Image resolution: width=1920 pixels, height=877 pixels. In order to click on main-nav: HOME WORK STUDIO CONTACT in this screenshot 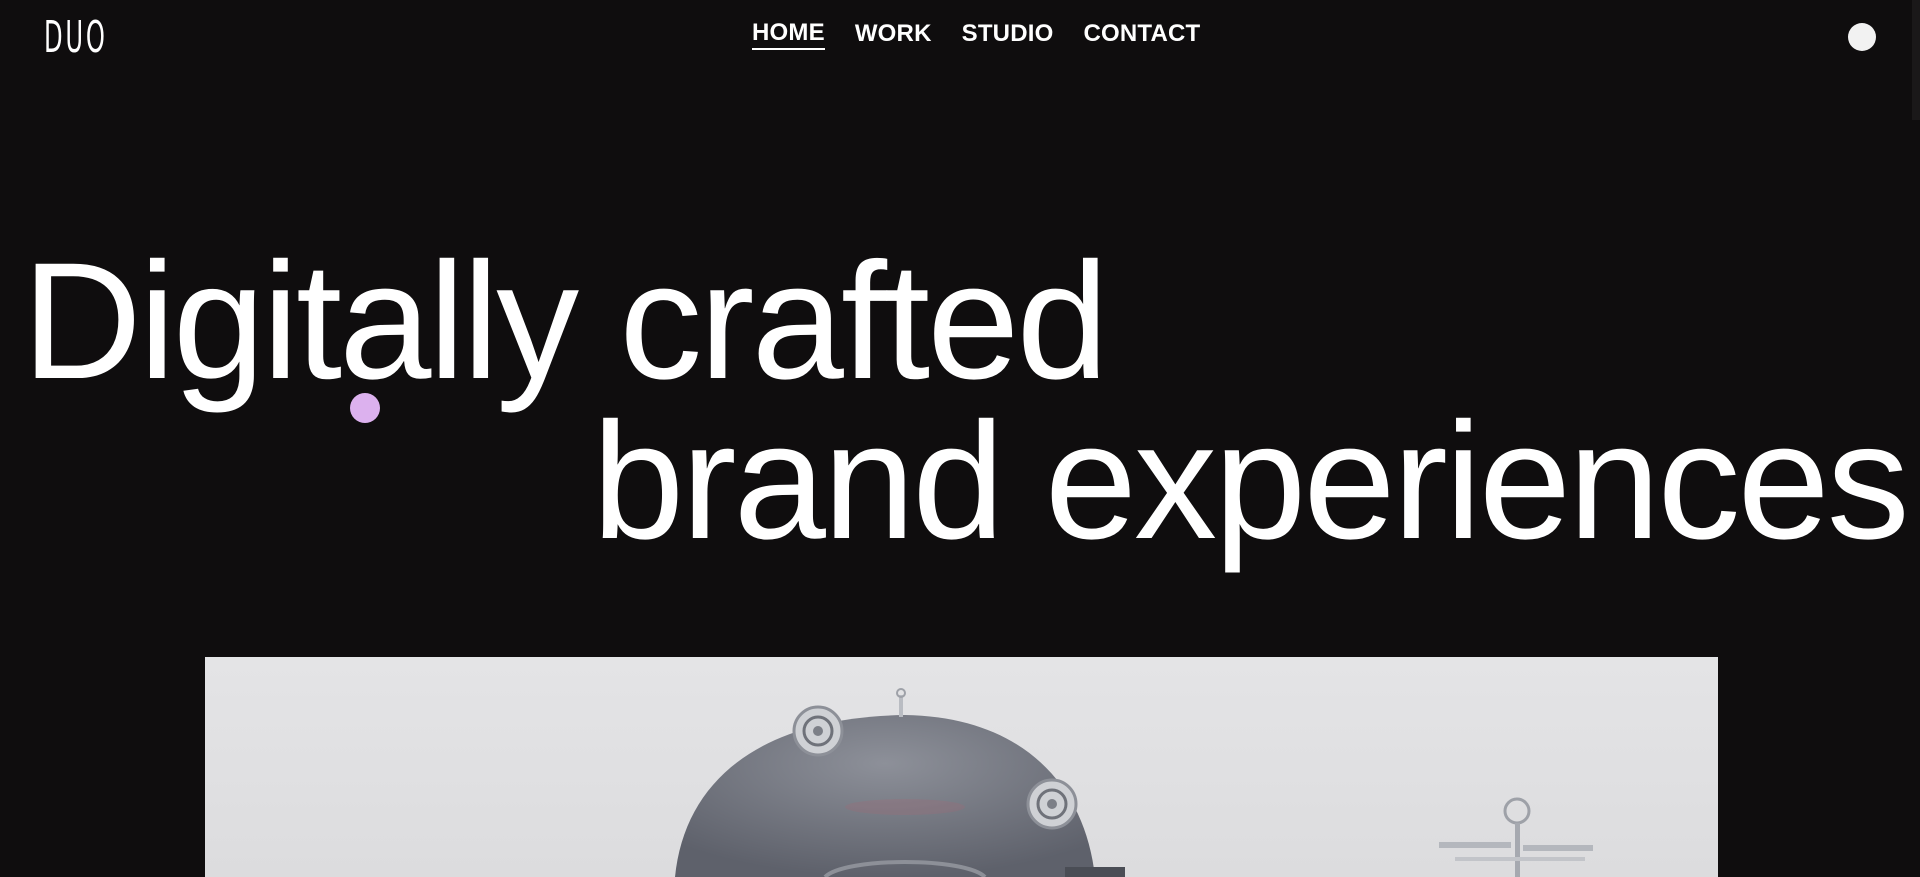, I will do `click(976, 34)`.